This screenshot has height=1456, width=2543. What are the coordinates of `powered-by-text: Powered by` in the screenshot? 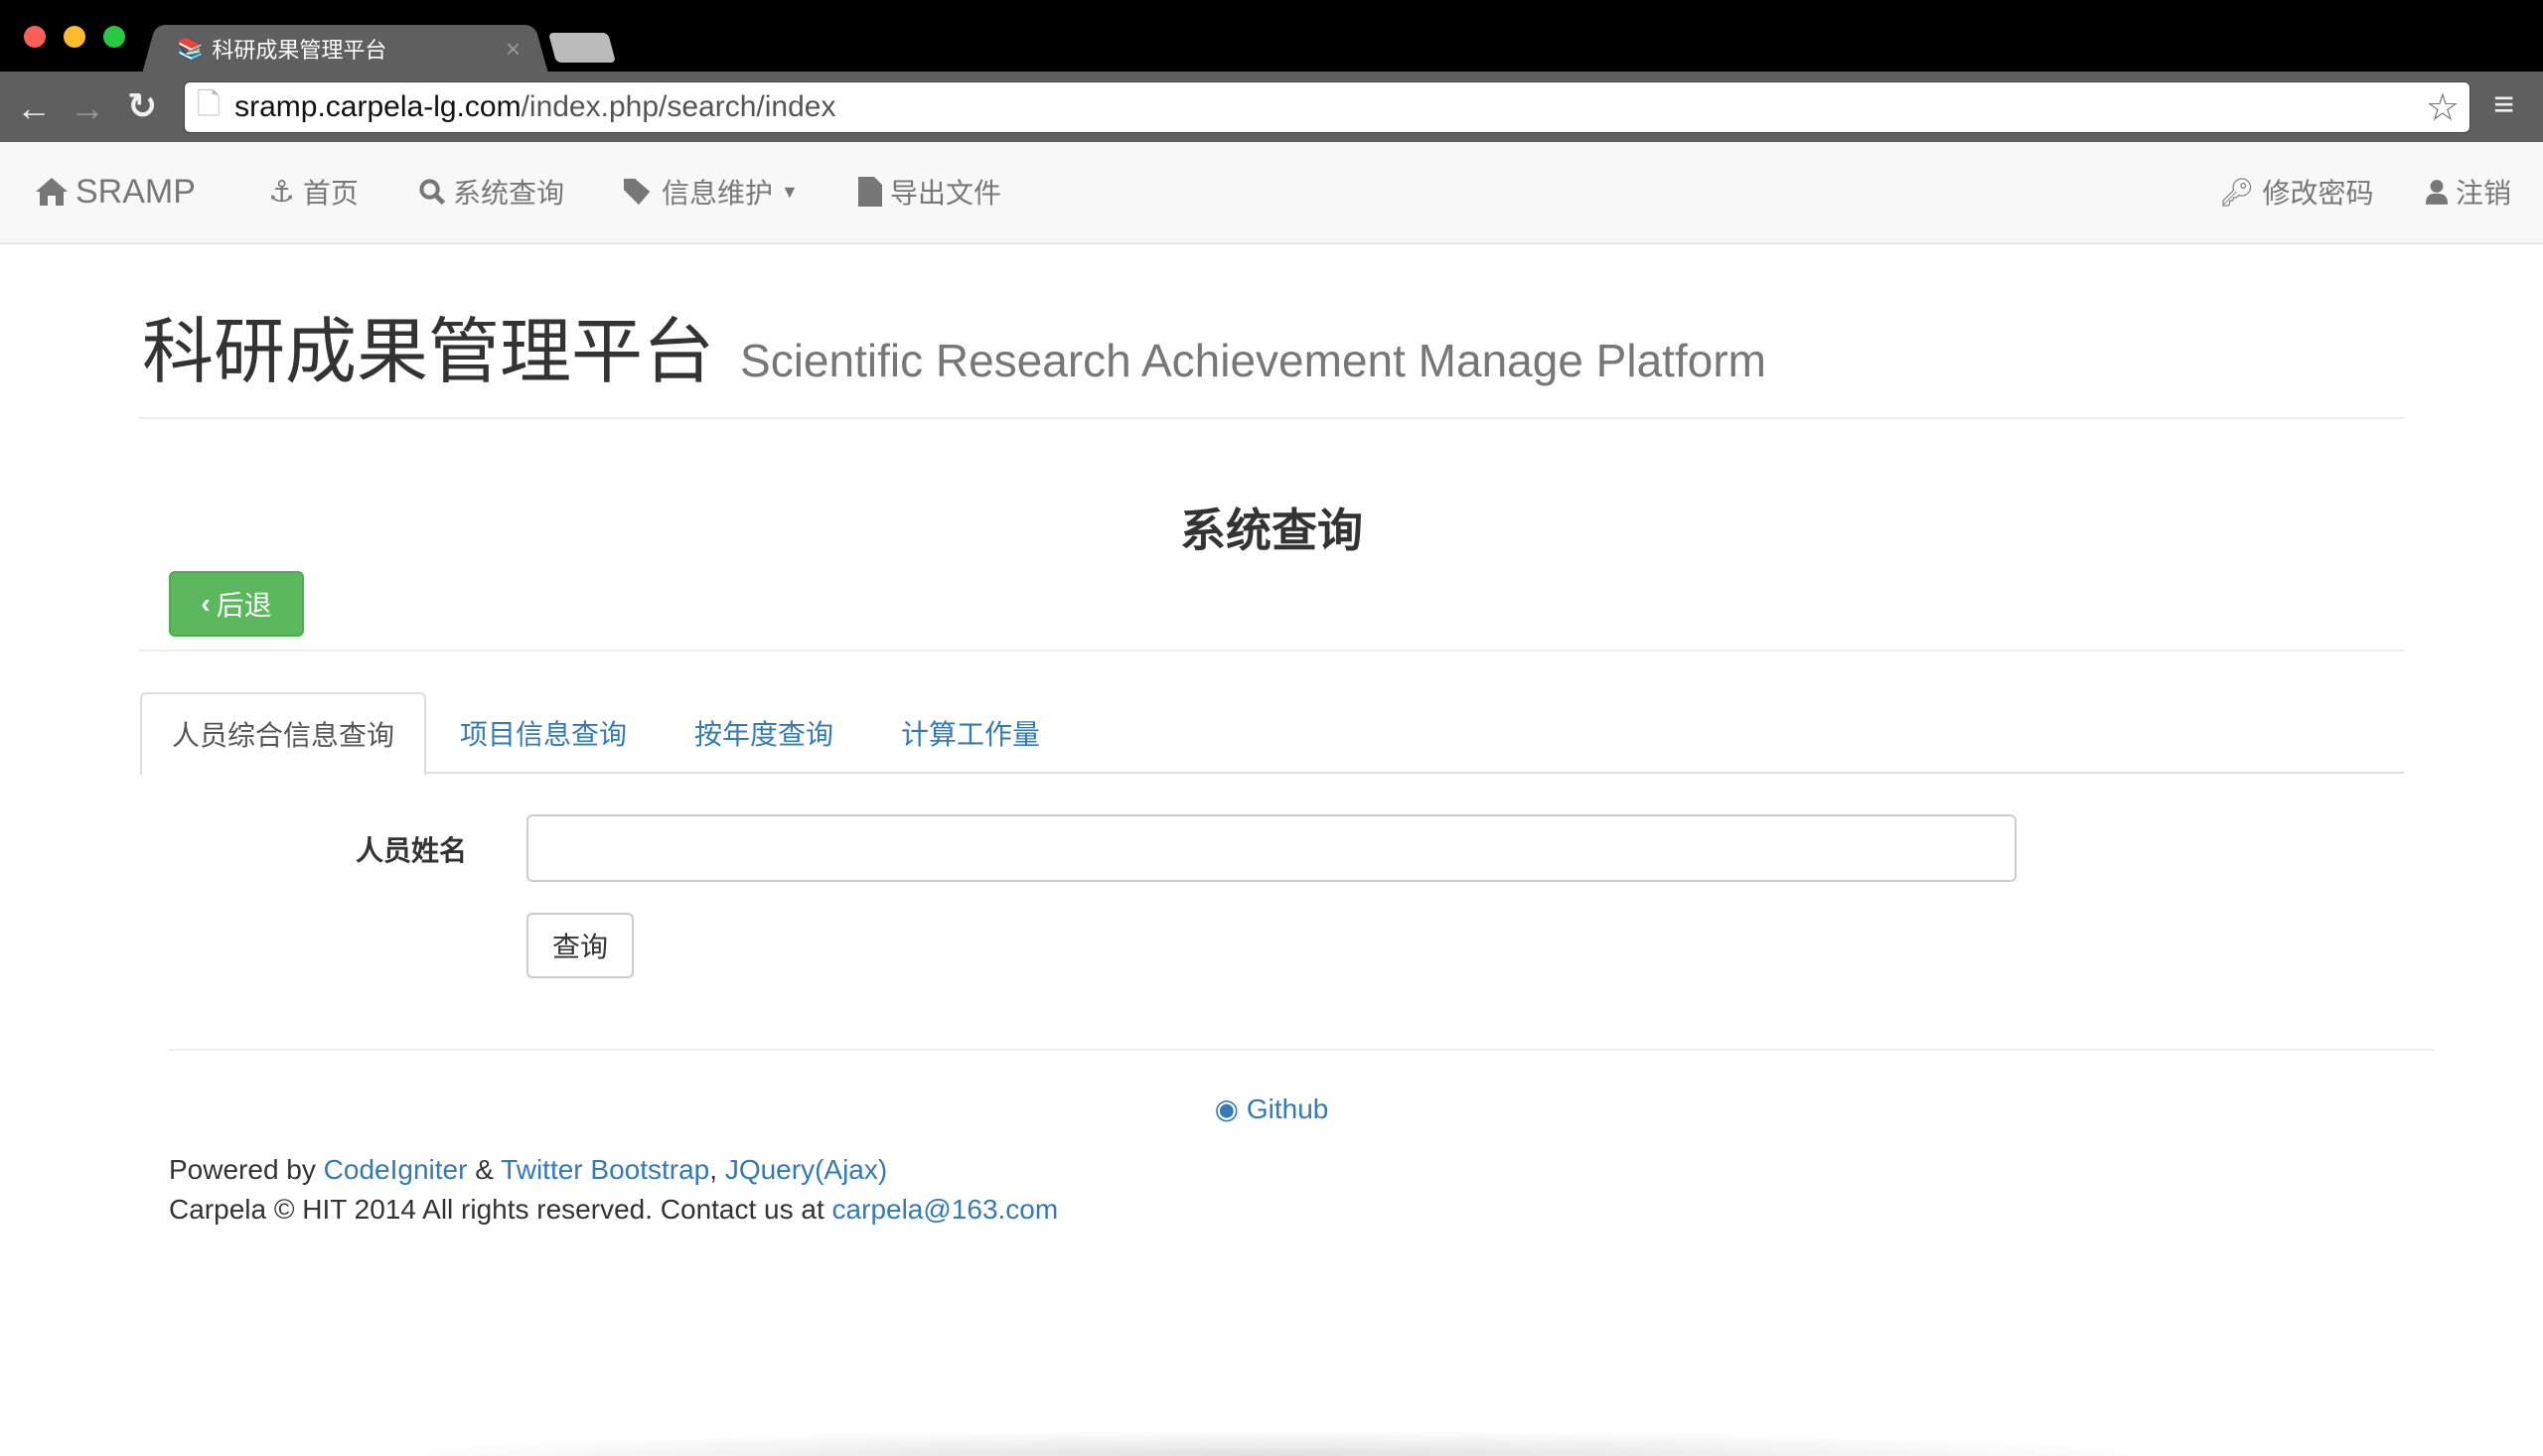 It's located at (242, 1169).